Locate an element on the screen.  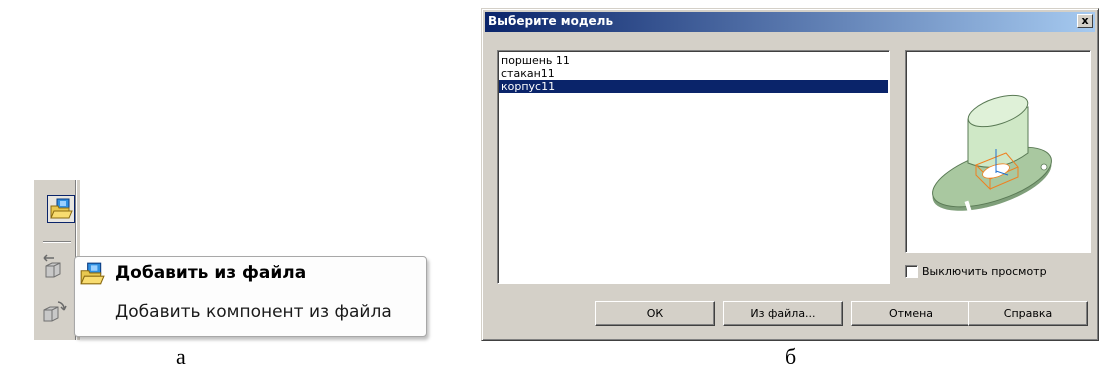
add-component-toolbar-button is located at coordinates (55, 265).